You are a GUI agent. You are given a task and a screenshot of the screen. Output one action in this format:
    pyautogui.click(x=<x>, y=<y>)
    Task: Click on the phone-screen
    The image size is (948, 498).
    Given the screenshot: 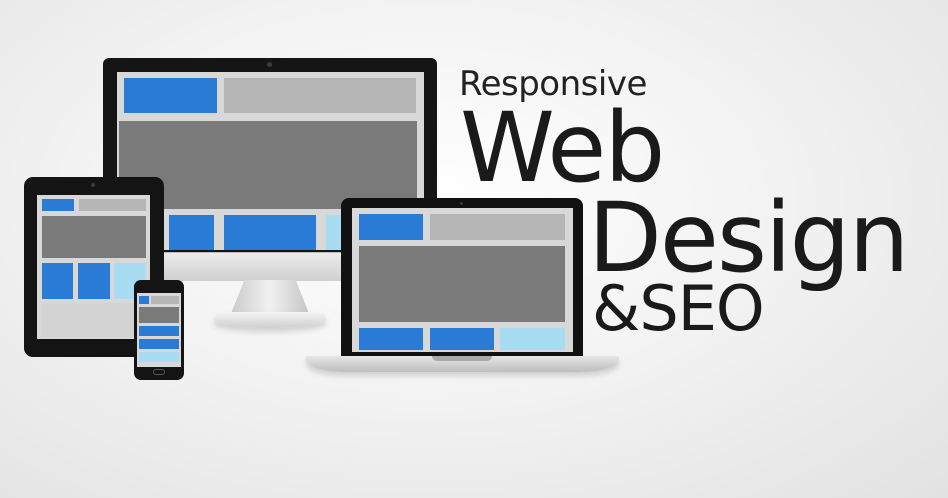 What is the action you would take?
    pyautogui.click(x=159, y=330)
    